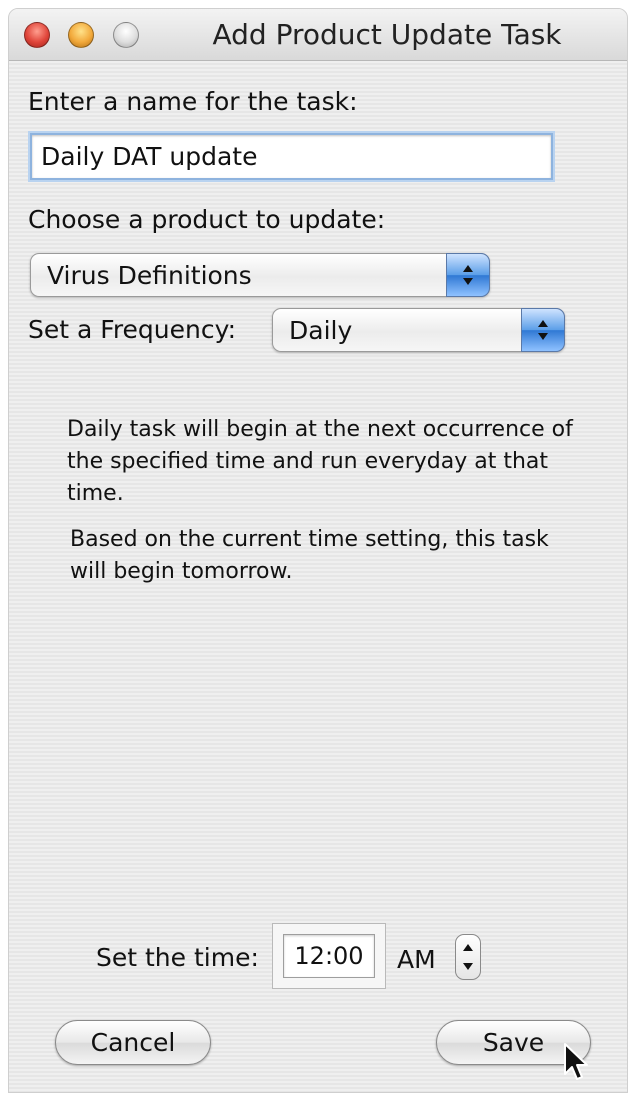 The width and height of the screenshot is (632, 1099). I want to click on product-popup: Virus Definitions, so click(260, 275).